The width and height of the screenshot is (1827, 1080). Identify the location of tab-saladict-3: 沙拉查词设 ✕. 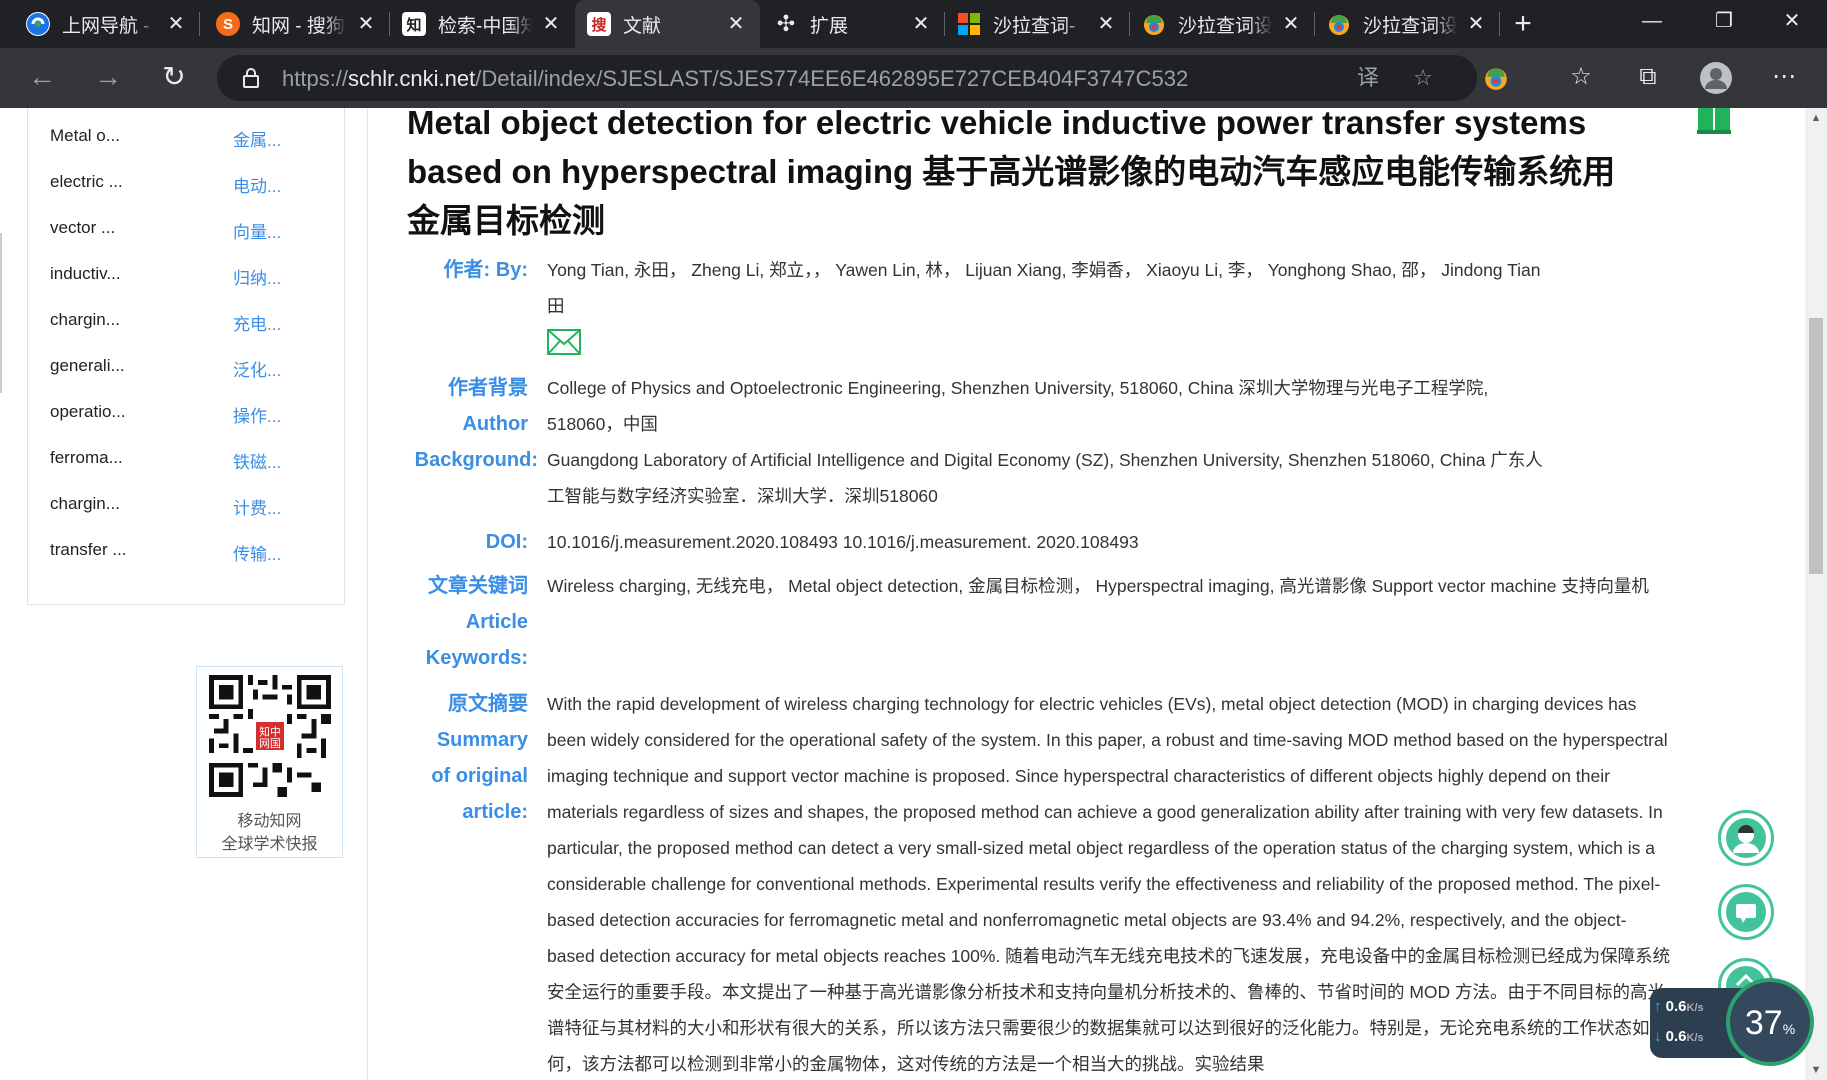
(1407, 24).